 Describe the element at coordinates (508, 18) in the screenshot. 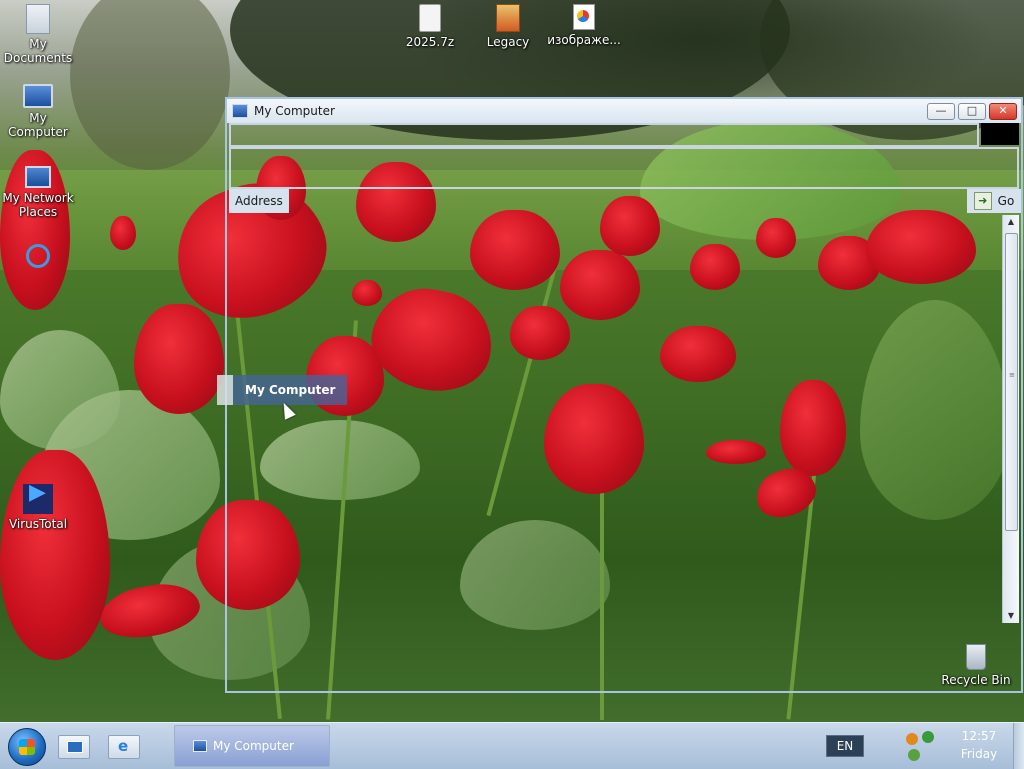

I see `legacy-app-icon` at that location.